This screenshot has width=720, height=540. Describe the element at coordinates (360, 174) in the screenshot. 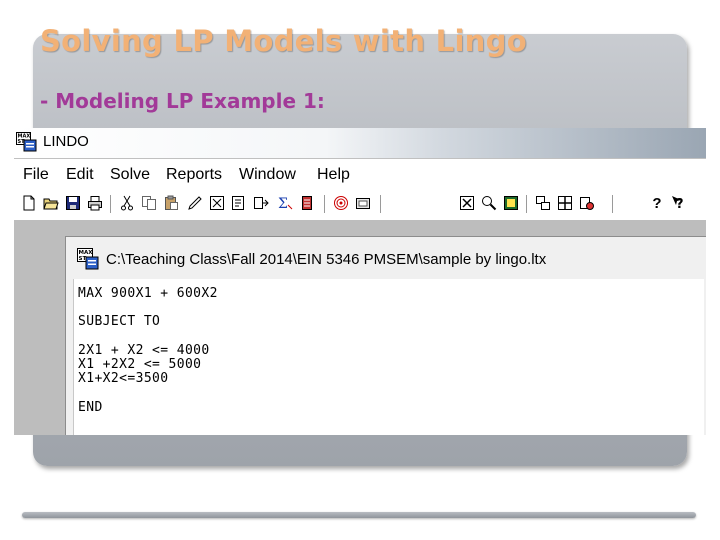

I see `menu-bar: File Edit Solve Reports Window Help` at that location.